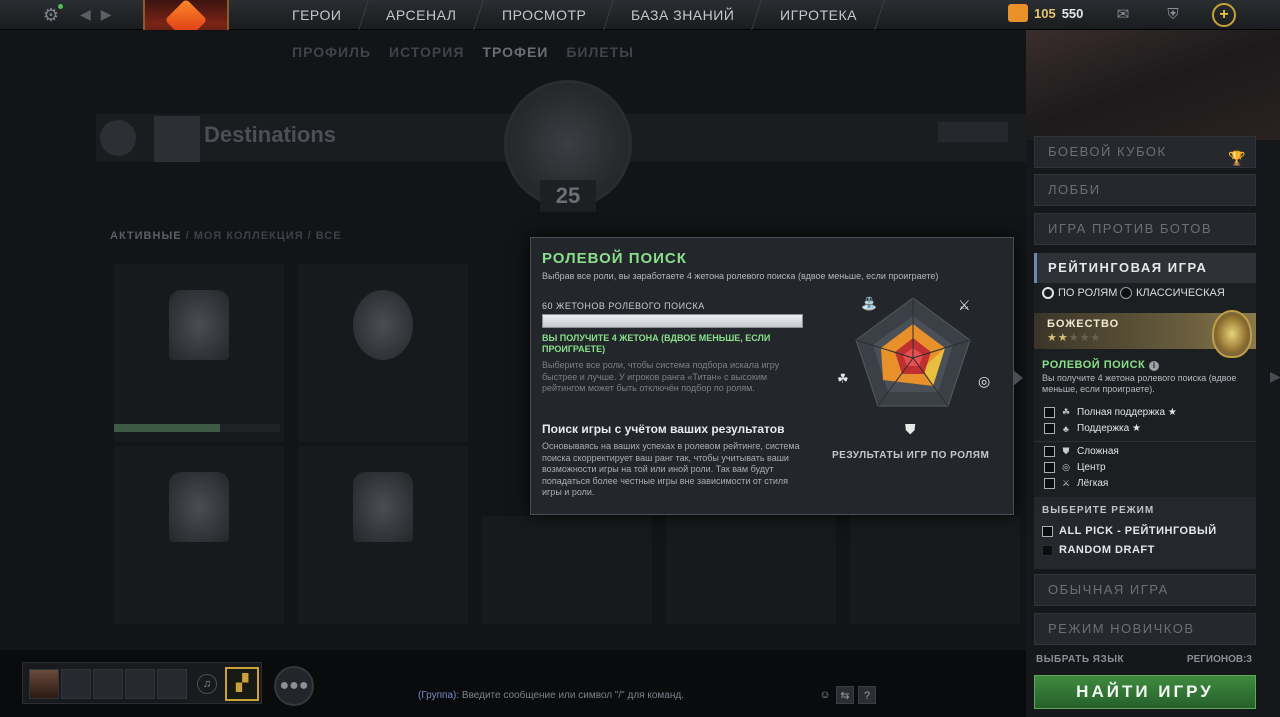 The image size is (1280, 717). What do you see at coordinates (1154, 366) in the screenshot?
I see `info-icon: i` at bounding box center [1154, 366].